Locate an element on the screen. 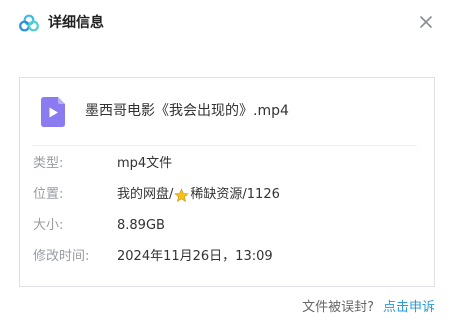 The width and height of the screenshot is (450, 333). location-value: 我的网盘/ 稀缺资源/1126 is located at coordinates (198, 195).